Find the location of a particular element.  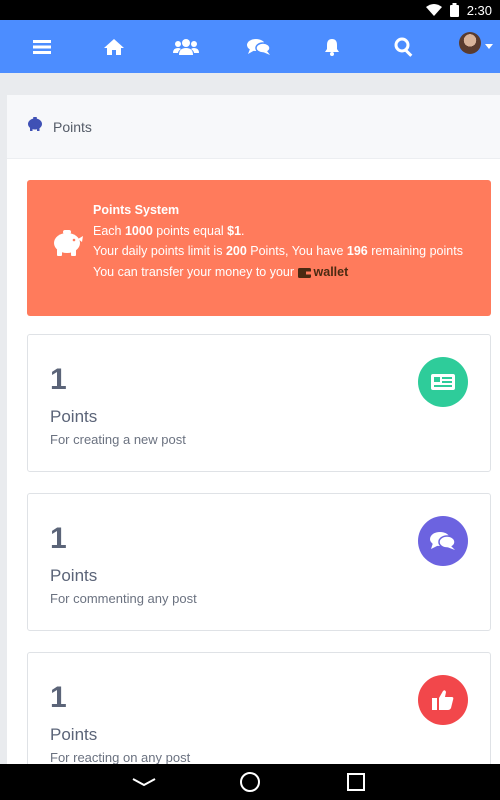

clock: 2:30 is located at coordinates (479, 10).